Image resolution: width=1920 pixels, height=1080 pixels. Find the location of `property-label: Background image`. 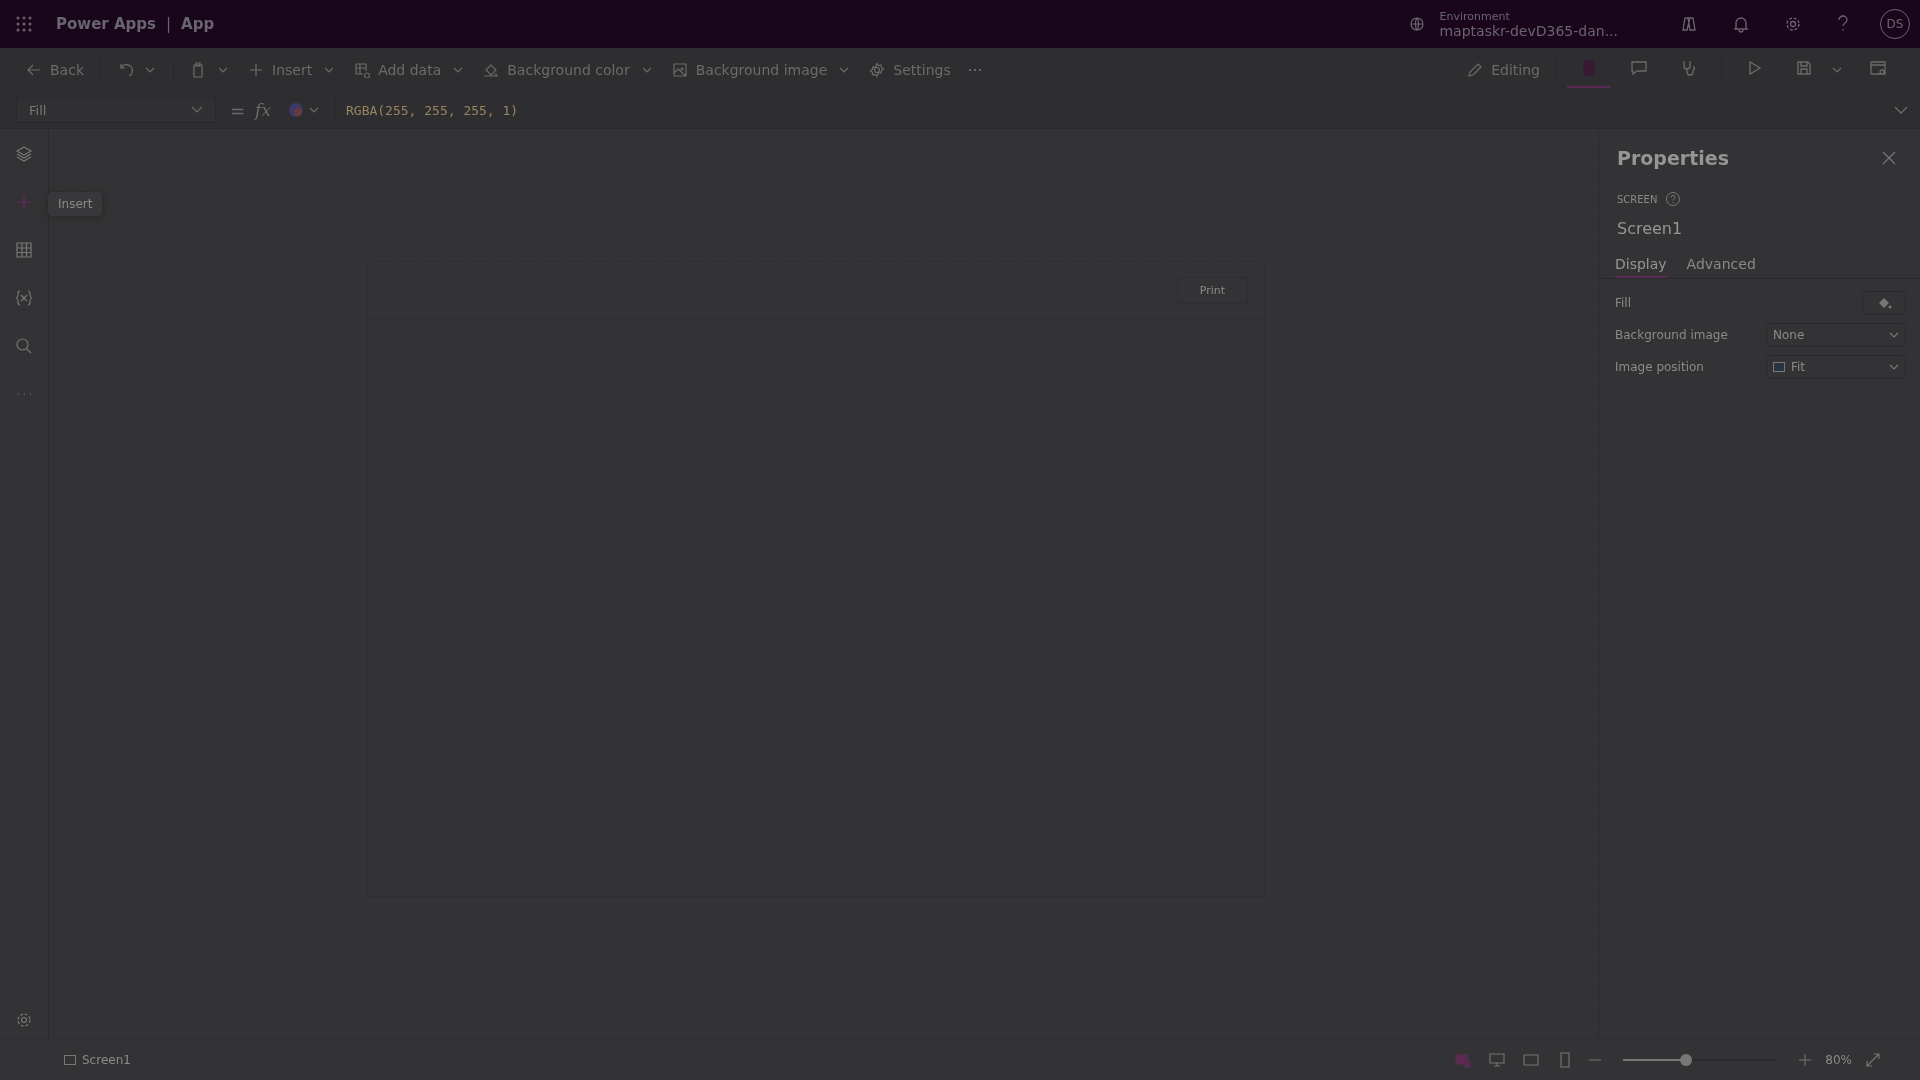

property-label: Background image is located at coordinates (1671, 335).